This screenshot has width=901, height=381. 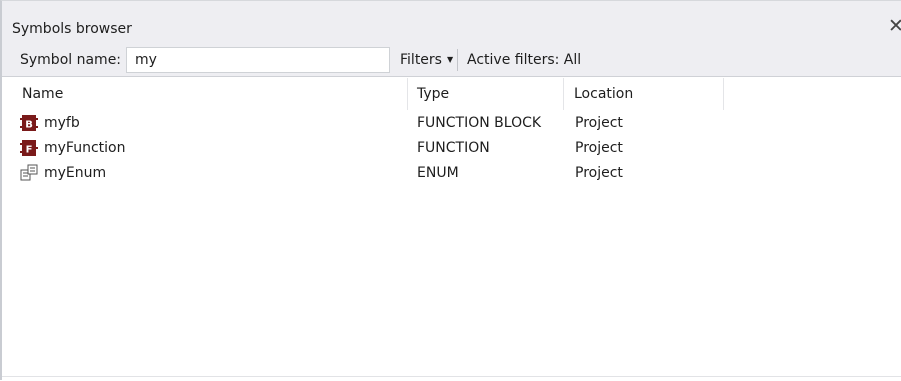 I want to click on close-icon: ✕, so click(x=894, y=26).